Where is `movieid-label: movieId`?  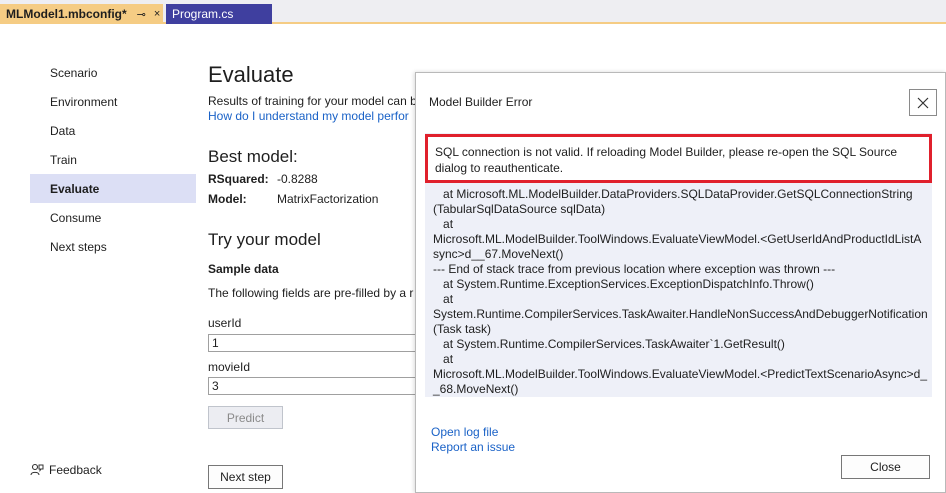
movieid-label: movieId is located at coordinates (229, 367).